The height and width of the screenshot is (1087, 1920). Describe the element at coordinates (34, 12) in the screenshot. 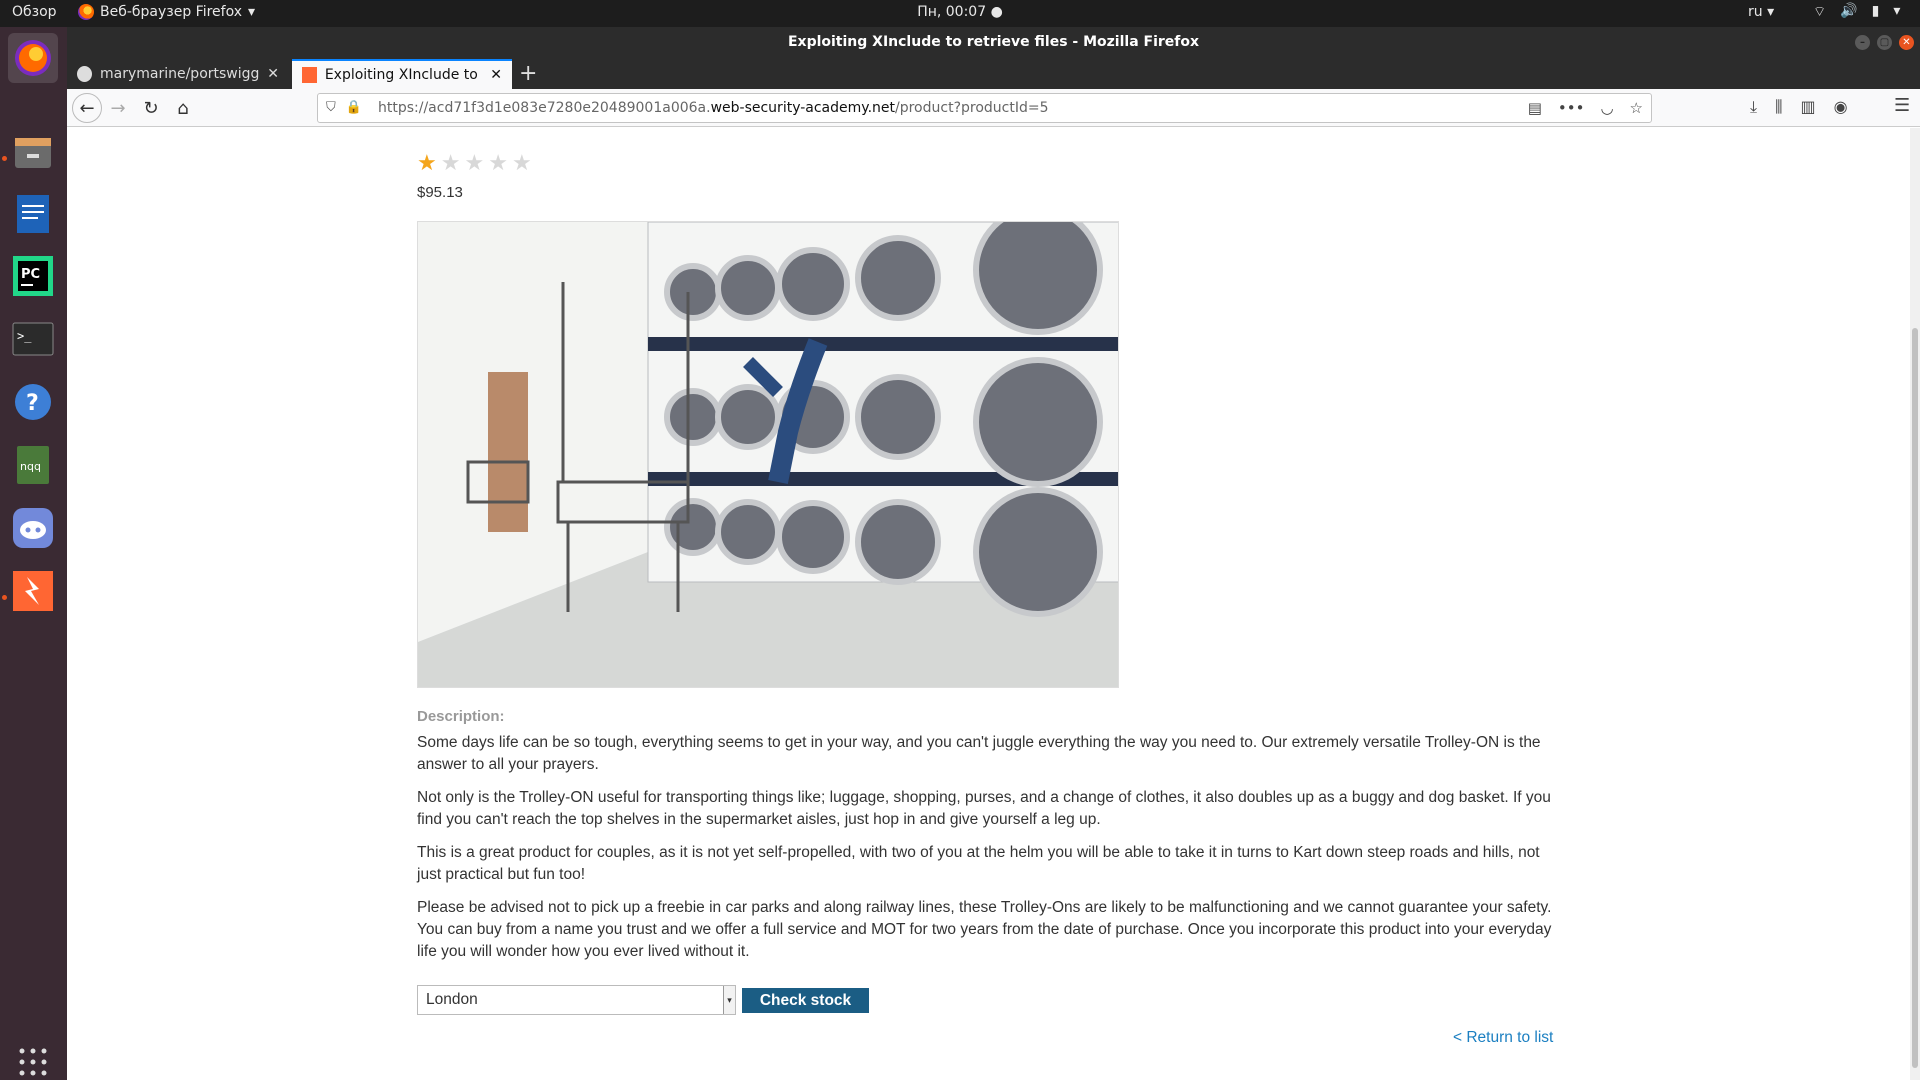

I see `activities-button: Обзор` at that location.